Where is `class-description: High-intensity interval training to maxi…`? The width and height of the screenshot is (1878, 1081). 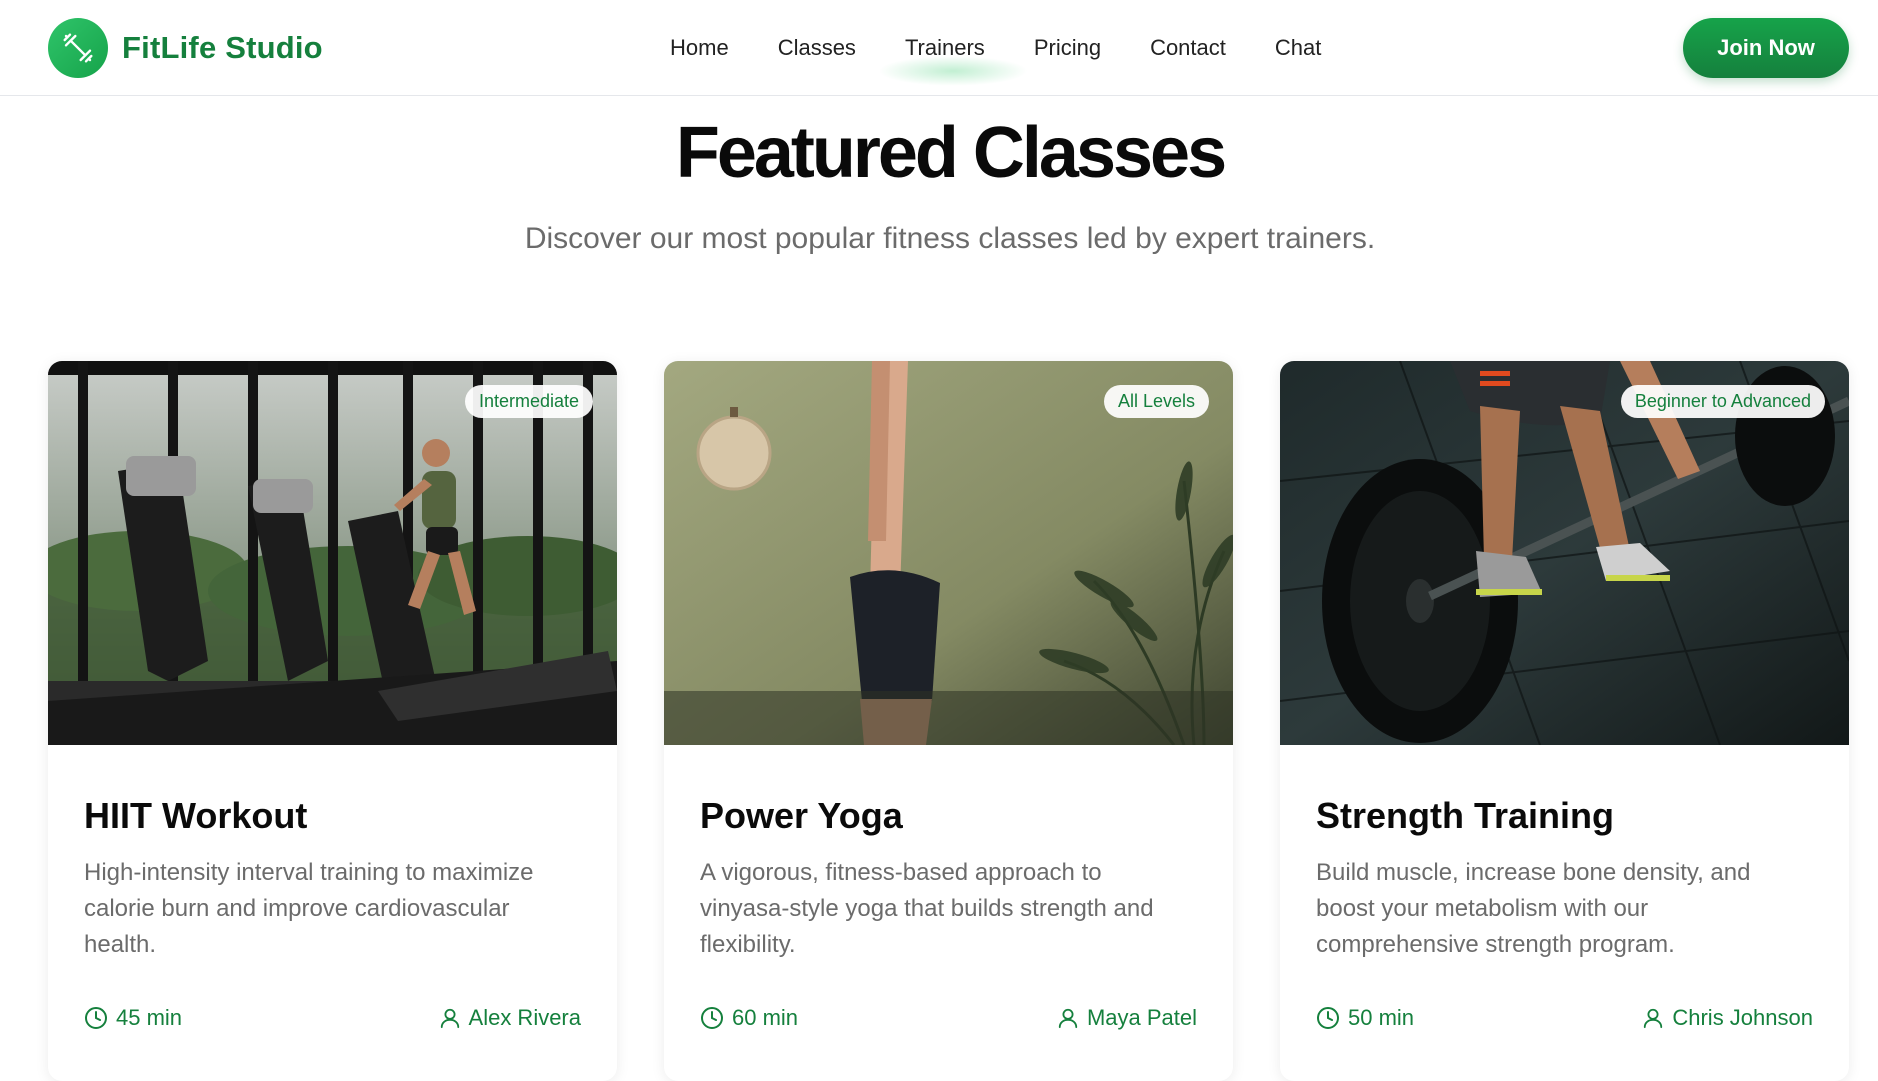 class-description: High-intensity interval training to maxi… is located at coordinates (309, 908).